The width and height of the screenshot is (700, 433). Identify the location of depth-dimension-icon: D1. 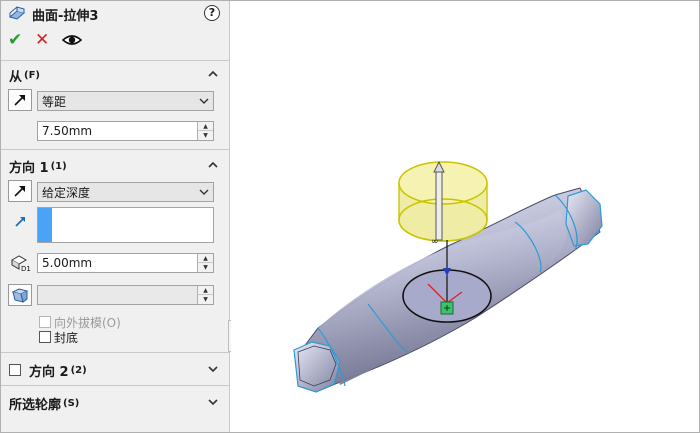
(21, 263).